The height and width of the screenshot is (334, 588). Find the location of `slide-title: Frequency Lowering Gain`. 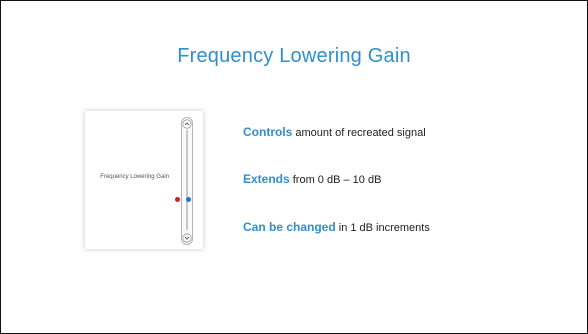

slide-title: Frequency Lowering Gain is located at coordinates (294, 56).